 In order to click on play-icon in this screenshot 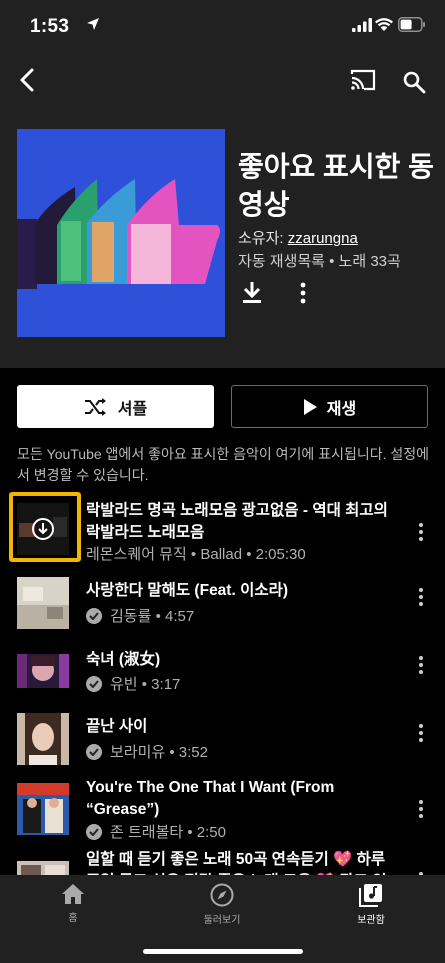, I will do `click(310, 406)`.